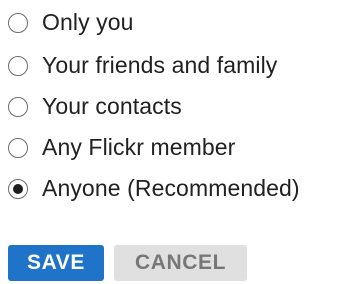  I want to click on save-button: SAVE, so click(56, 263).